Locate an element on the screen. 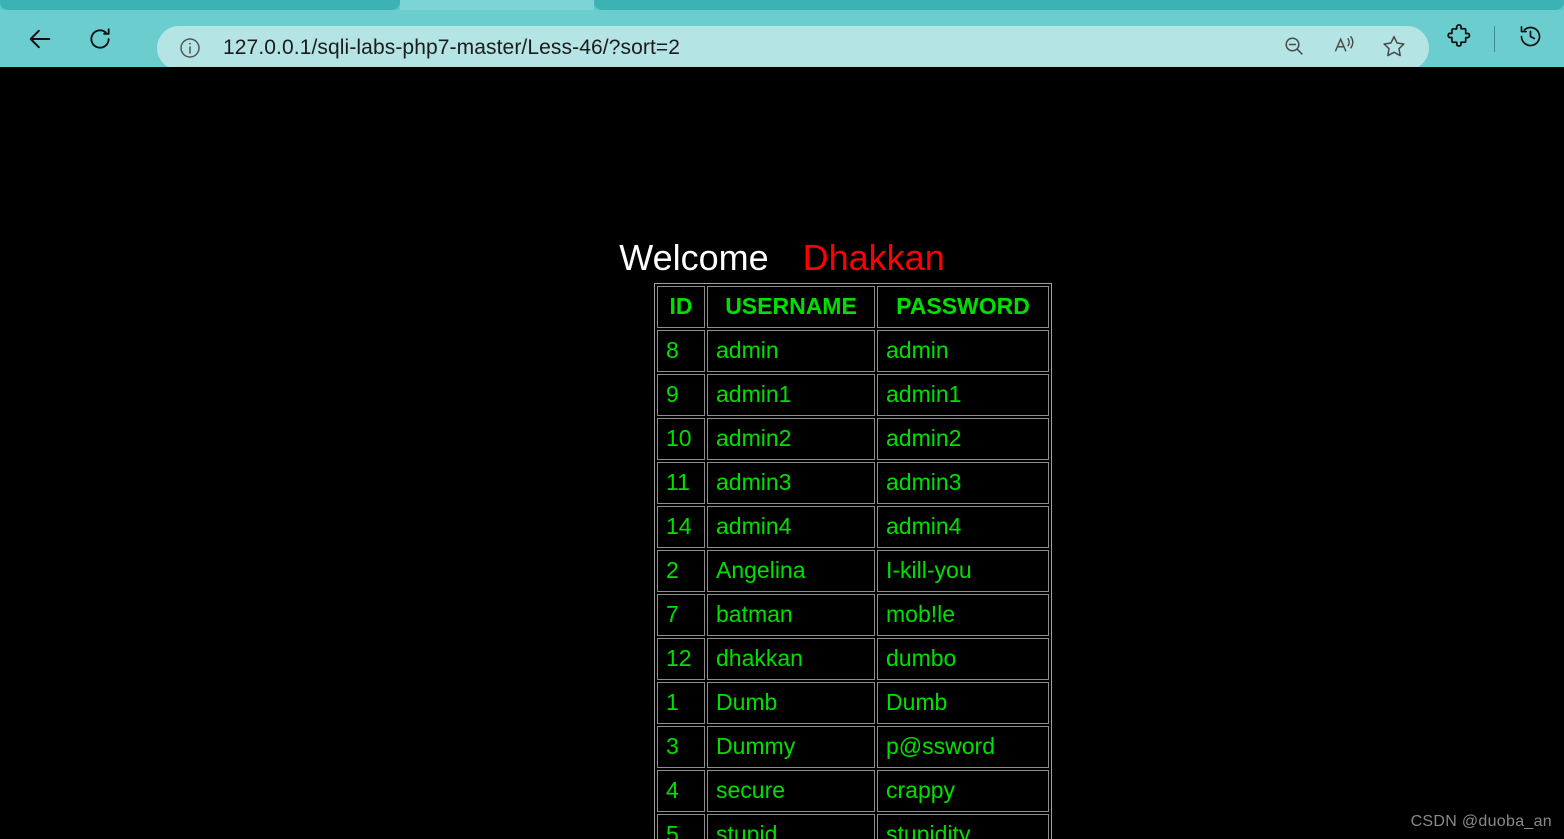 This screenshot has width=1564, height=839. table-row: 11 admin3 admin3 is located at coordinates (853, 483).